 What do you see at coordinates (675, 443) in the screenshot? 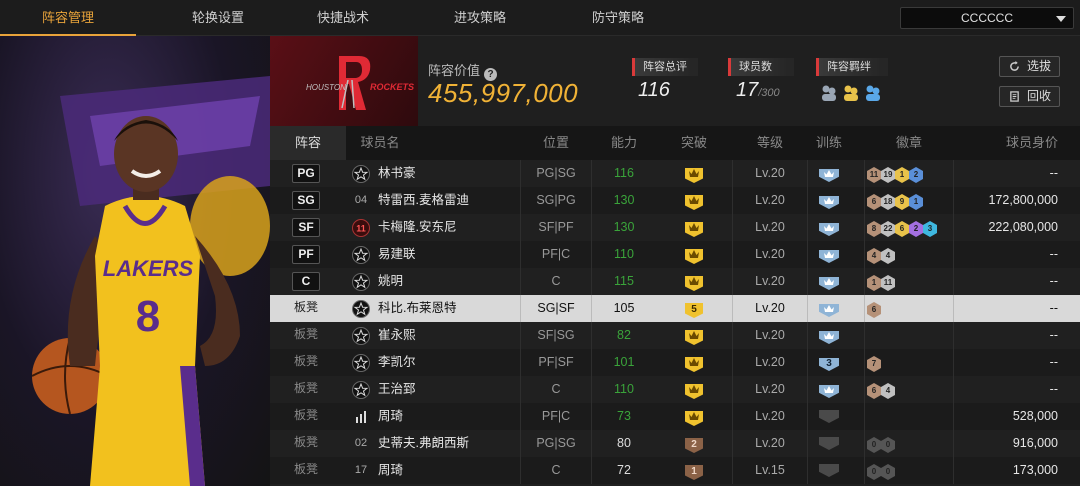
I see `table-row: 板凳 02 史蒂夫.弗朗西斯 PG|SG 80 2 Lv.20 0 0 916,000` at bounding box center [675, 443].